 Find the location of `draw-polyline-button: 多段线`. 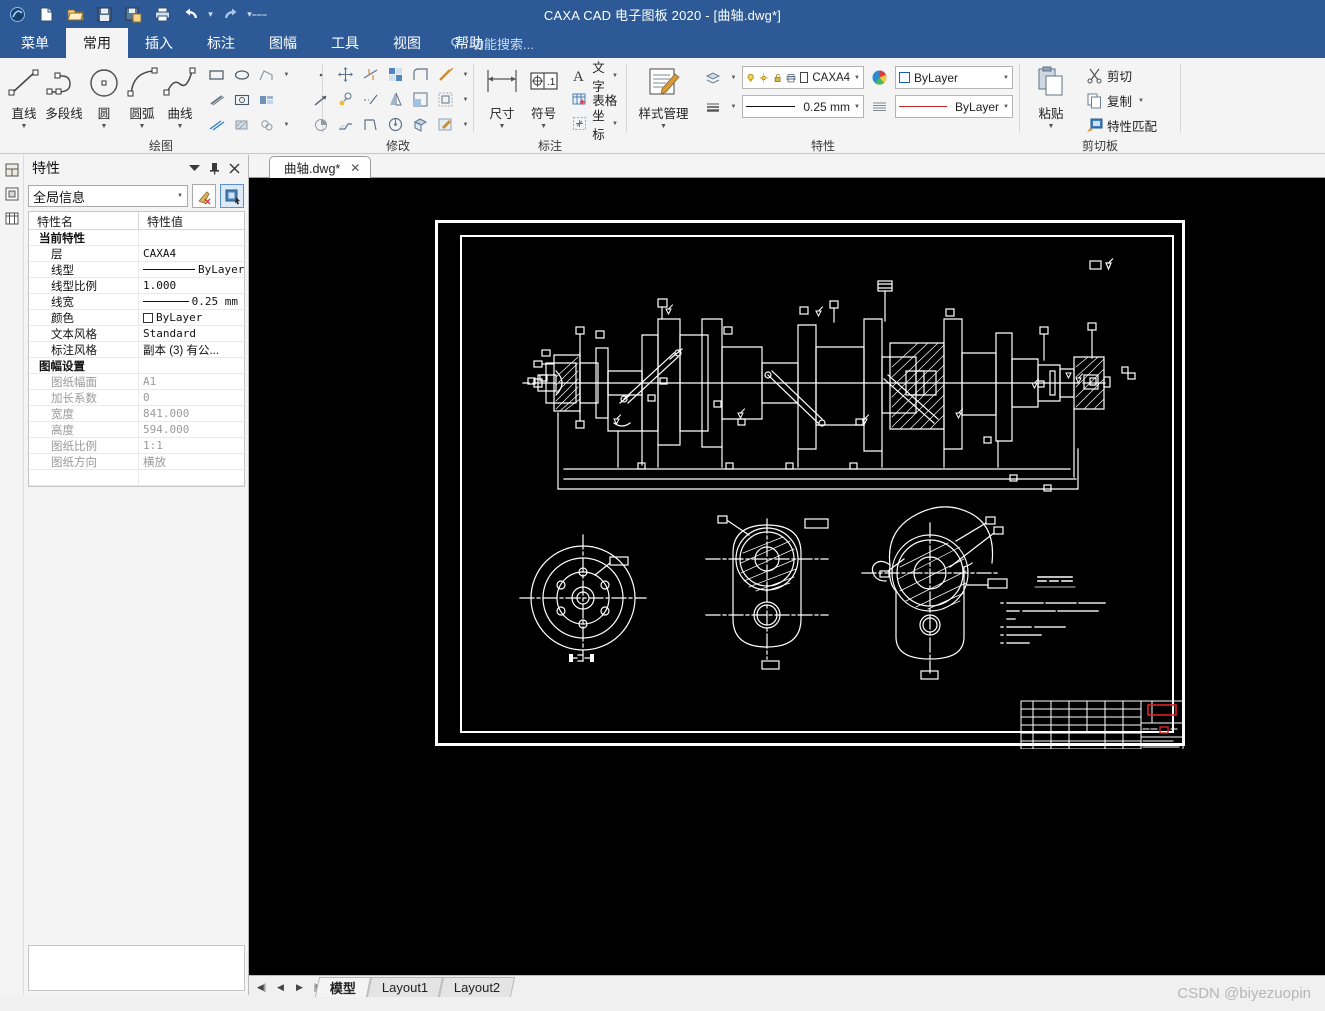

draw-polyline-button: 多段线 is located at coordinates (64, 92).